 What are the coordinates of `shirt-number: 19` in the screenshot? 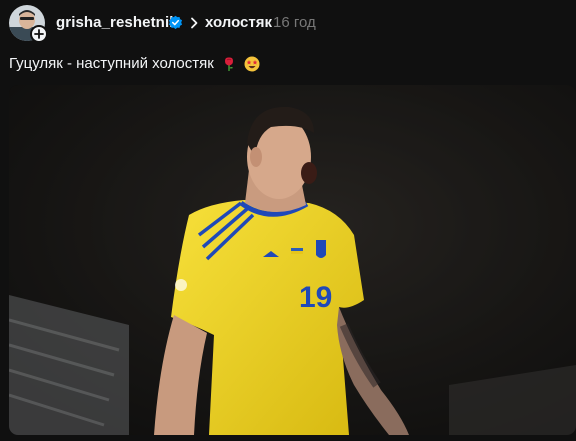 It's located at (315, 297).